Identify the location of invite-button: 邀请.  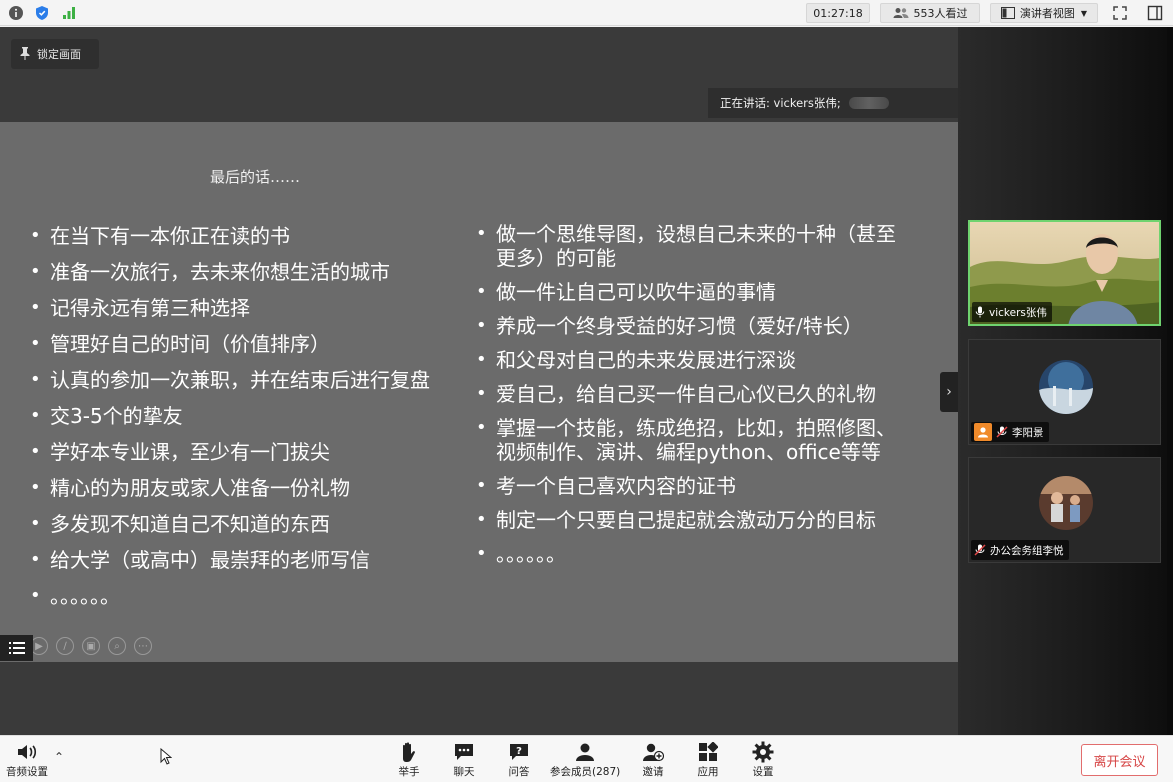
(653, 759).